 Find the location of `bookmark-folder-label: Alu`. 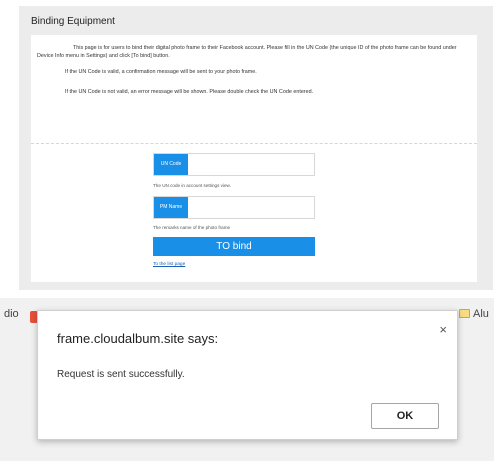

bookmark-folder-label: Alu is located at coordinates (481, 314).